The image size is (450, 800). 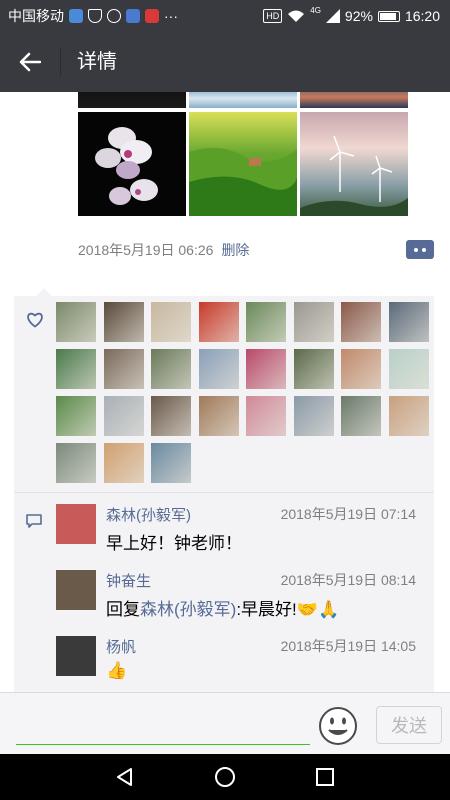 I want to click on hd-badge: HD, so click(x=273, y=16).